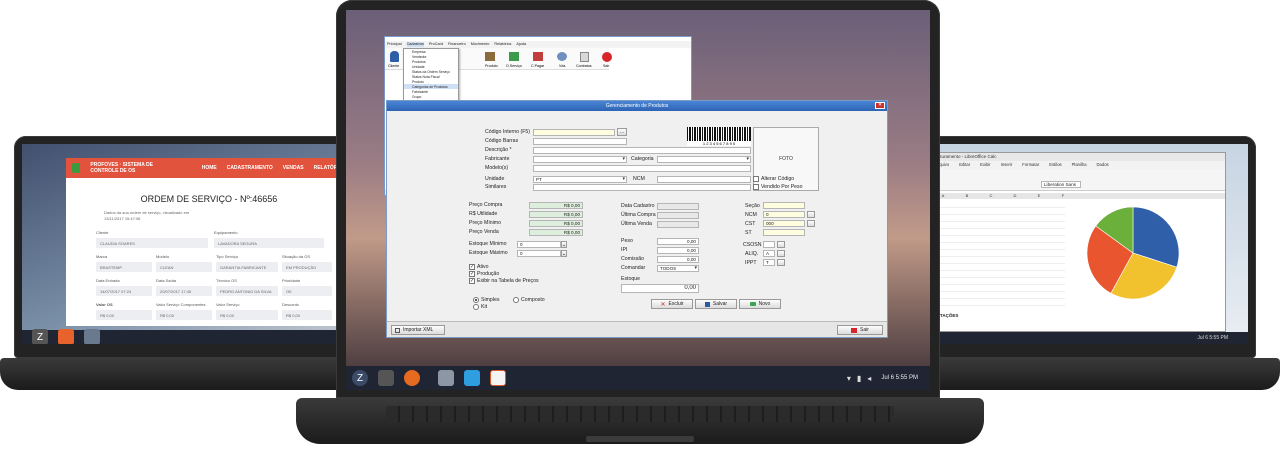 The height and width of the screenshot is (462, 1280). I want to click on os-field: GARANTIA FABRICANTE, so click(247, 267).